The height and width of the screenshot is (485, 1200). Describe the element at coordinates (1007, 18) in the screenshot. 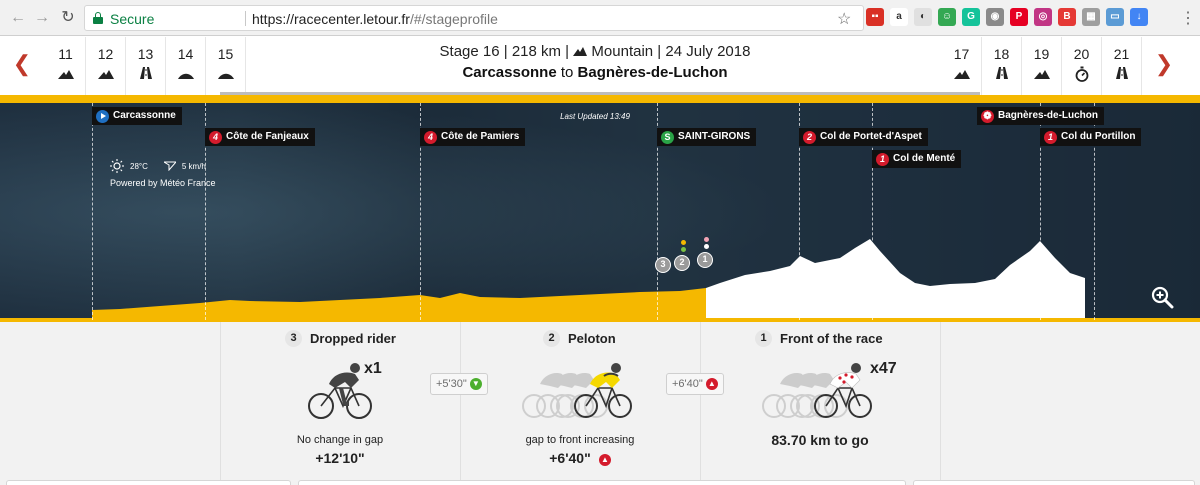

I see `extension-icons: ▪▪ a ◐ ☺ G ◉ P ◎ B ▦ ▭ ↓` at that location.